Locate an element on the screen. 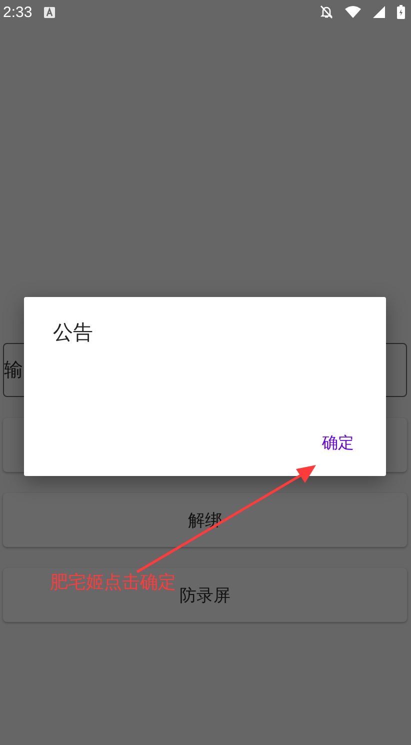 Image resolution: width=411 pixels, height=745 pixels. signal-icon is located at coordinates (379, 12).